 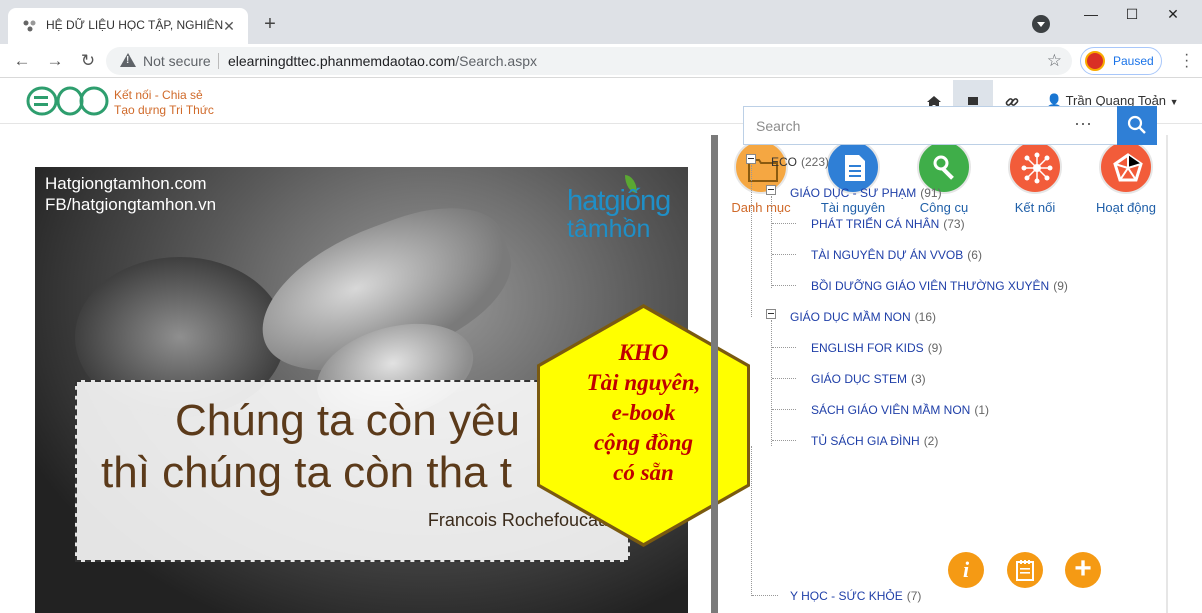 I want to click on tree-node-label: TỦ SÁCH GIA ĐÌNH, so click(x=865, y=441).